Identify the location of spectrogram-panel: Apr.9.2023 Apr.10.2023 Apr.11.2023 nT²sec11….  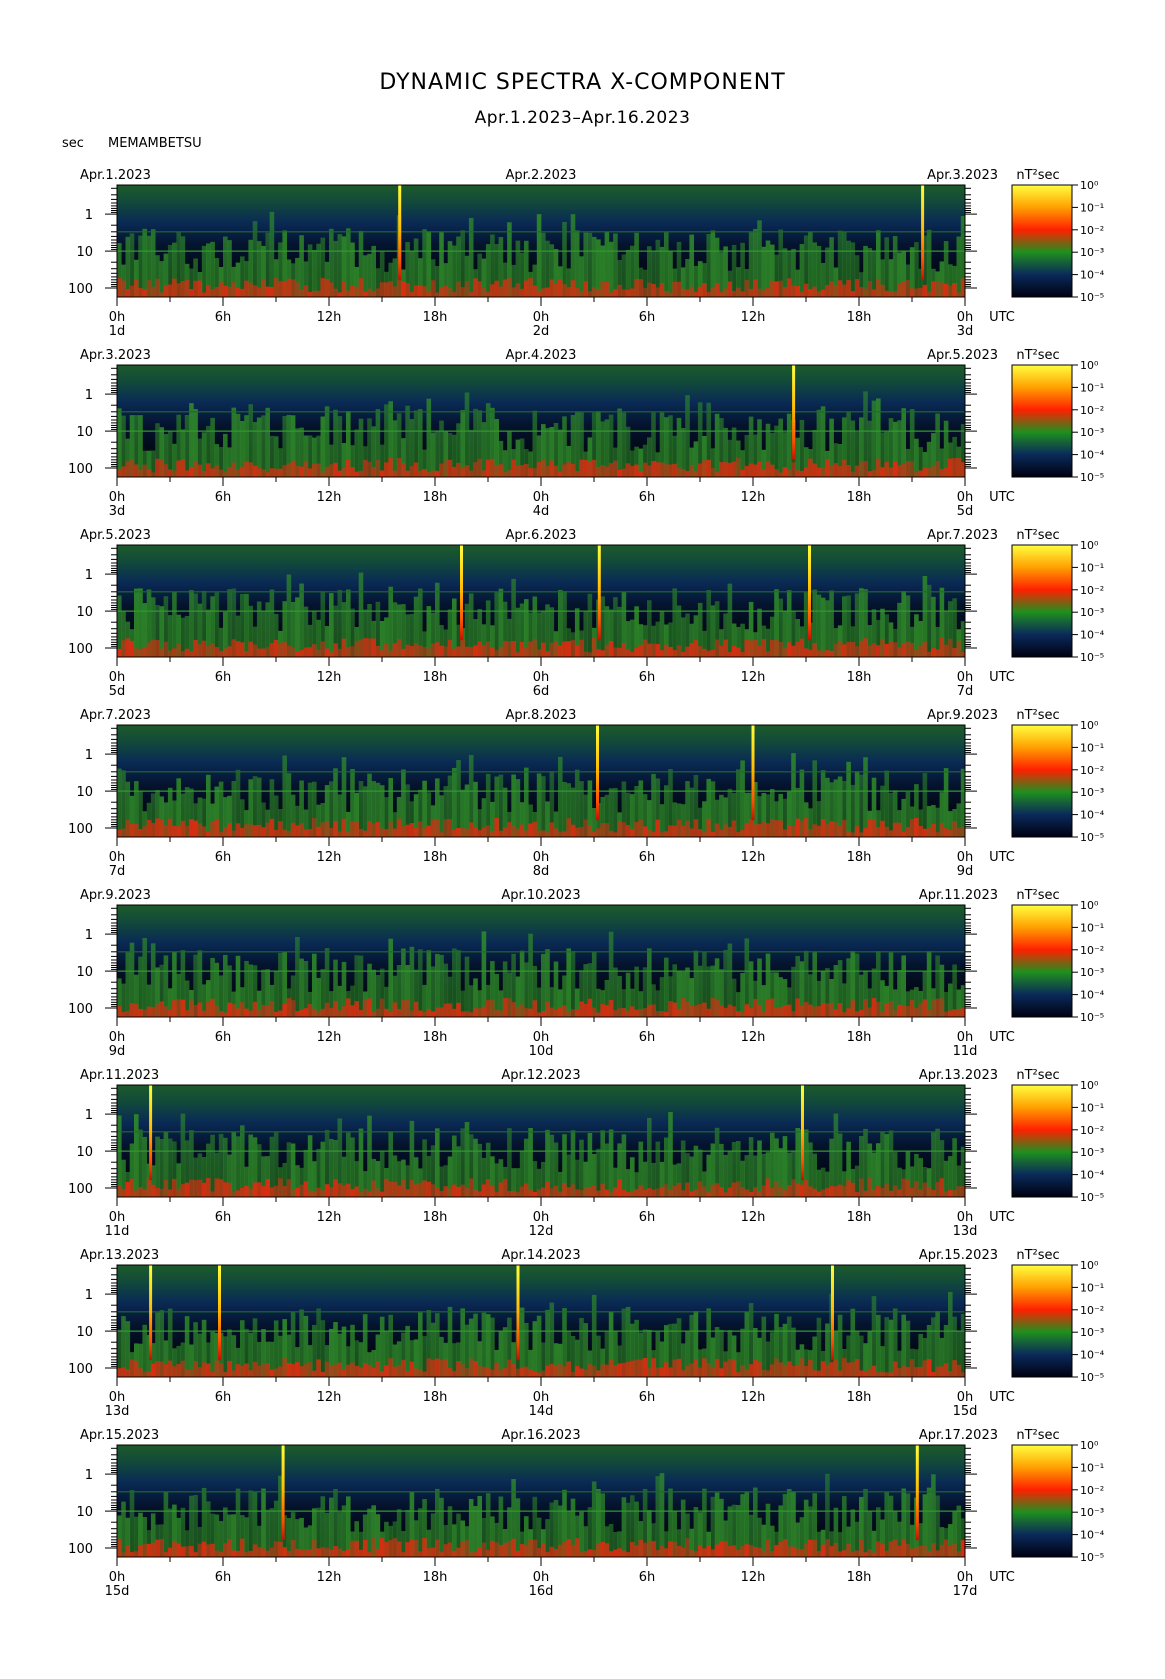
(586, 973).